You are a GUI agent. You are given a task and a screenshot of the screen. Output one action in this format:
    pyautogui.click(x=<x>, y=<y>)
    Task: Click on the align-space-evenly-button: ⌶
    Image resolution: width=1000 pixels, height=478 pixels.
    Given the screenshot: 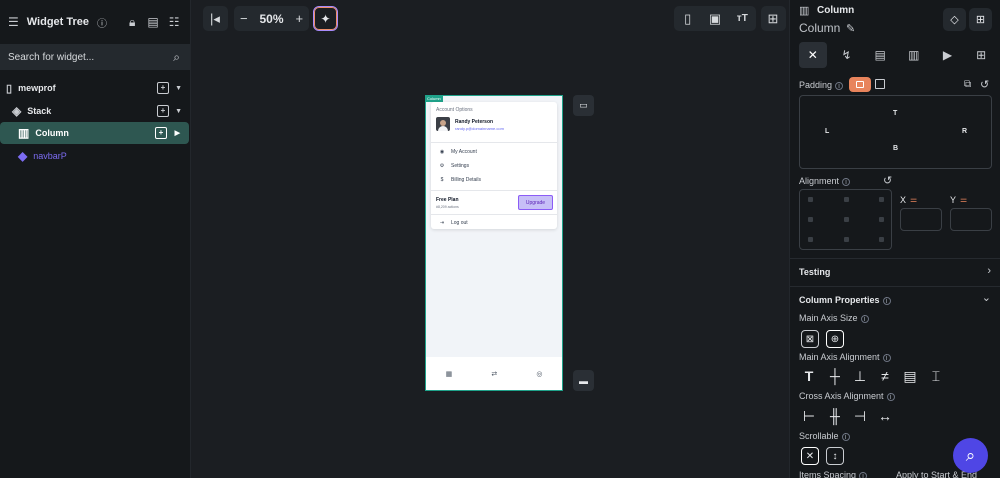 What is the action you would take?
    pyautogui.click(x=936, y=376)
    